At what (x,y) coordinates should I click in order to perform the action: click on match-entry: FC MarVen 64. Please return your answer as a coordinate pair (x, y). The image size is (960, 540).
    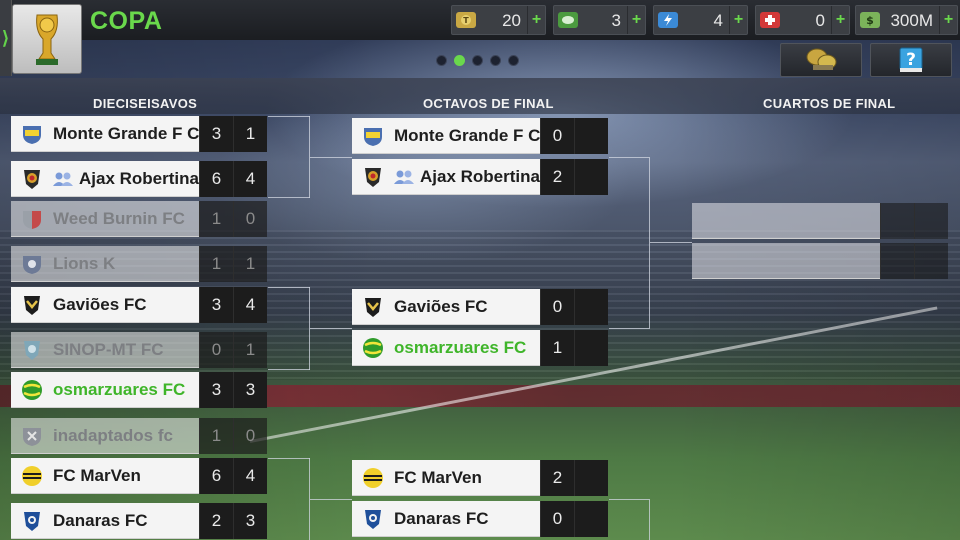
    Looking at the image, I should click on (139, 476).